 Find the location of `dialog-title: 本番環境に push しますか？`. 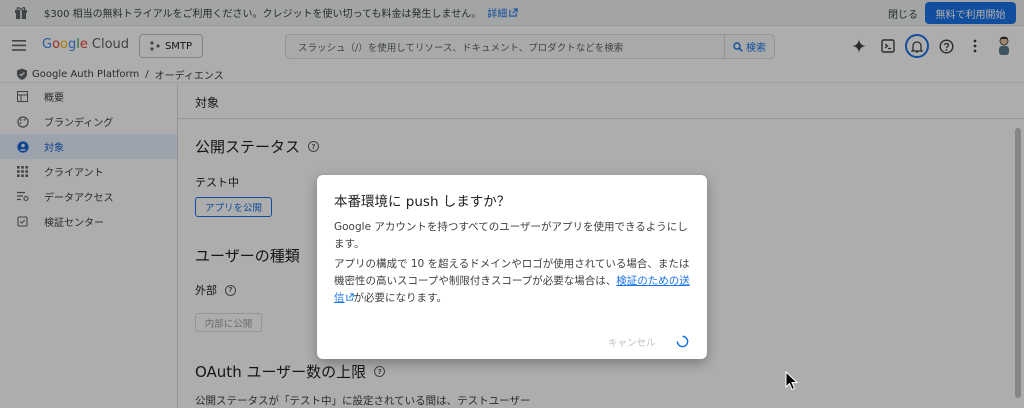

dialog-title: 本番環境に push しますか？ is located at coordinates (422, 202).